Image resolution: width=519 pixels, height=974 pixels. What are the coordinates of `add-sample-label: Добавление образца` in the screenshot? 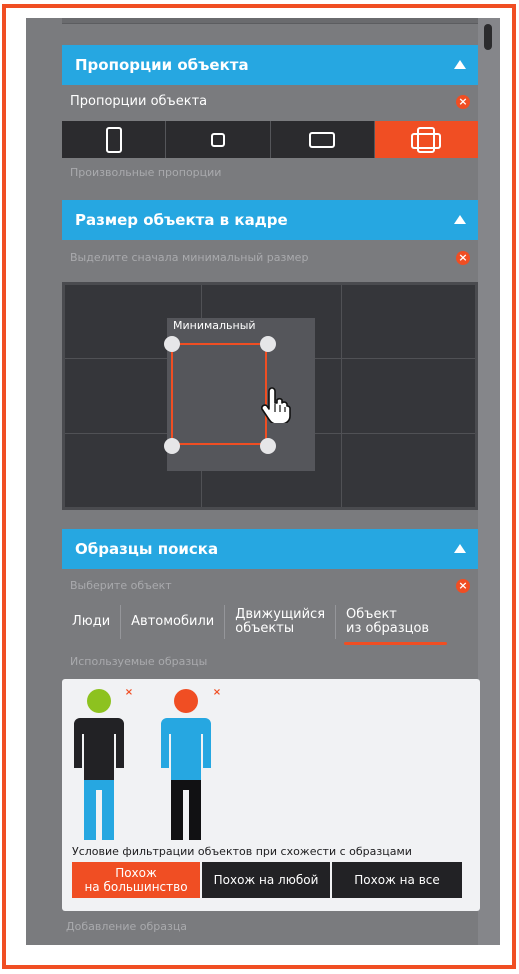 It's located at (127, 926).